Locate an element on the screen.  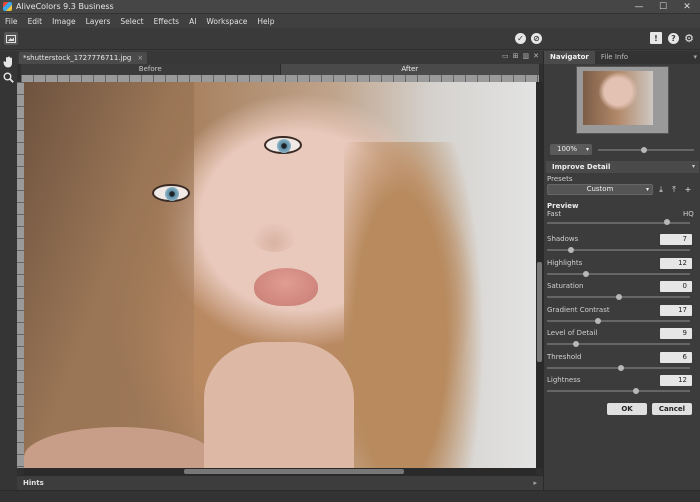
level-of-detail-slider-handle is located at coordinates (576, 344).